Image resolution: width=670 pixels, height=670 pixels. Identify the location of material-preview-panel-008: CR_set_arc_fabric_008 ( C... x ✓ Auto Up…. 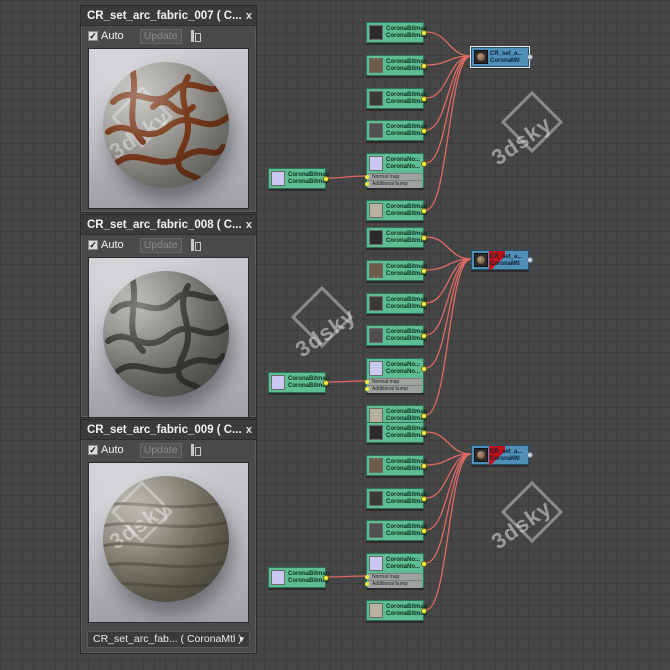
(168, 316).